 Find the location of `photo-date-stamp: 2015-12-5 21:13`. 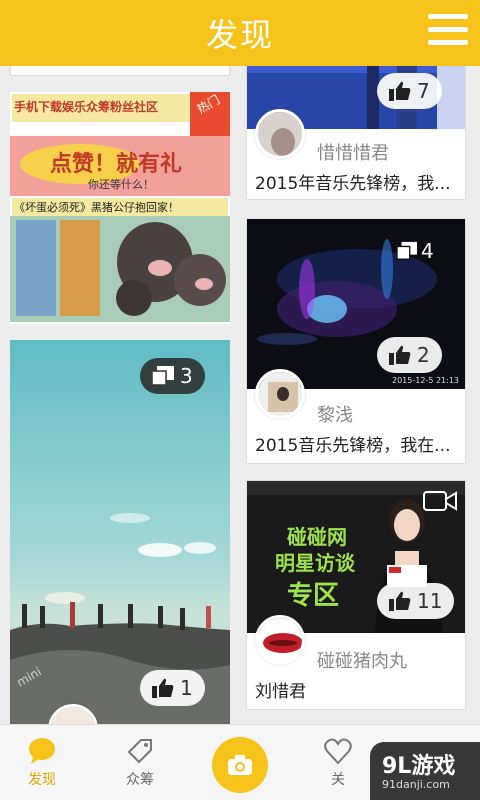

photo-date-stamp: 2015-12-5 21:13 is located at coordinates (425, 380).